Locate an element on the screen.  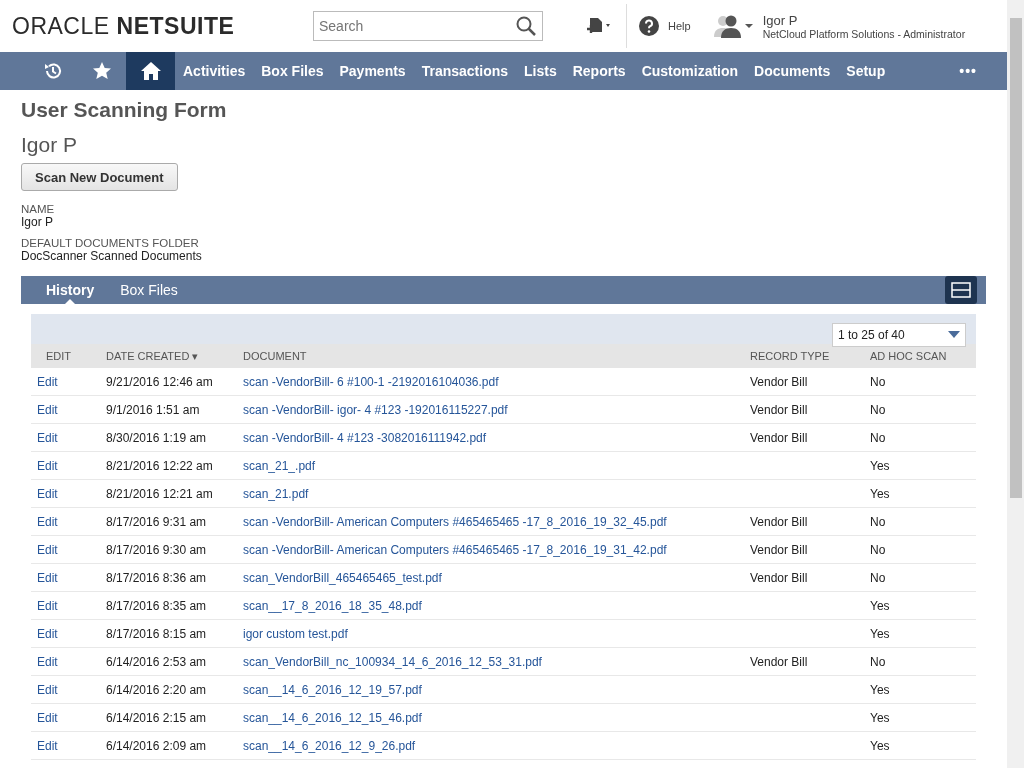
scan-button: Scan New Document is located at coordinates (99, 177).